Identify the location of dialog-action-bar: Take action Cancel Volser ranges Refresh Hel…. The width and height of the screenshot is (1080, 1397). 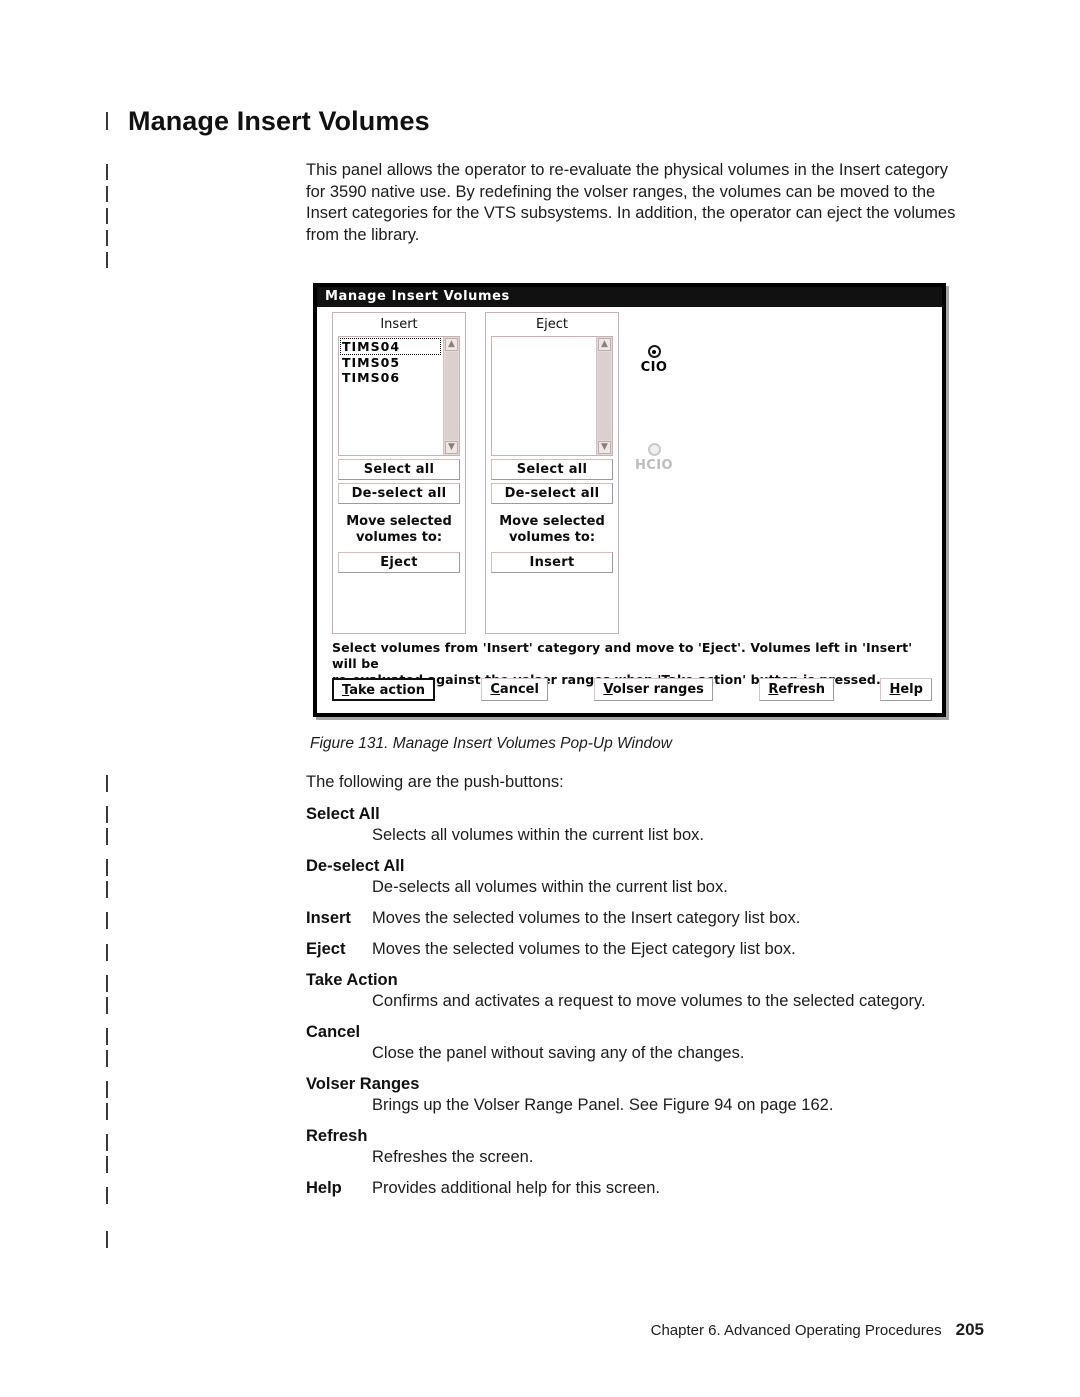
(632, 689).